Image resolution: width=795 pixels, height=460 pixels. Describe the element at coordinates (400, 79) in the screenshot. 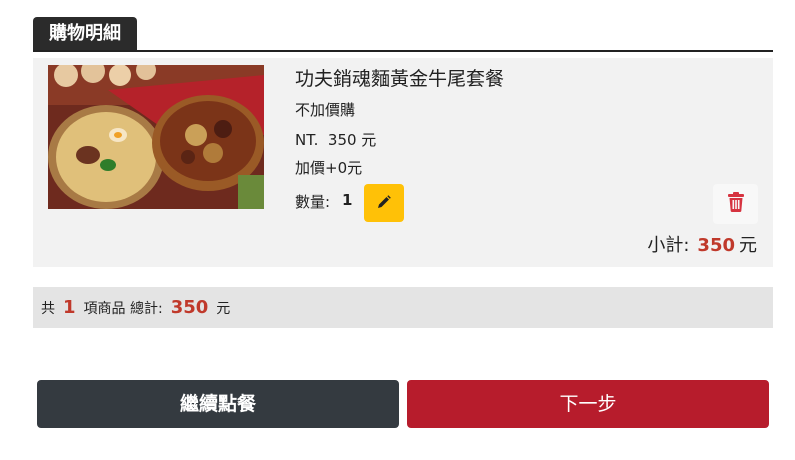

I see `item-name: 功夫銷魂麵黃金牛尾套餐` at that location.